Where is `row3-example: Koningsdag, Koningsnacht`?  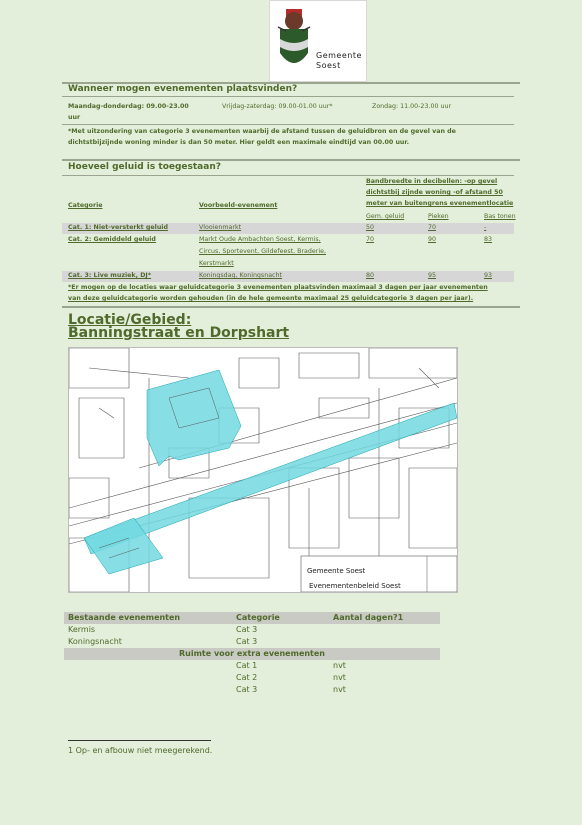
row3-example: Koningsdag, Koningsnacht is located at coordinates (240, 275).